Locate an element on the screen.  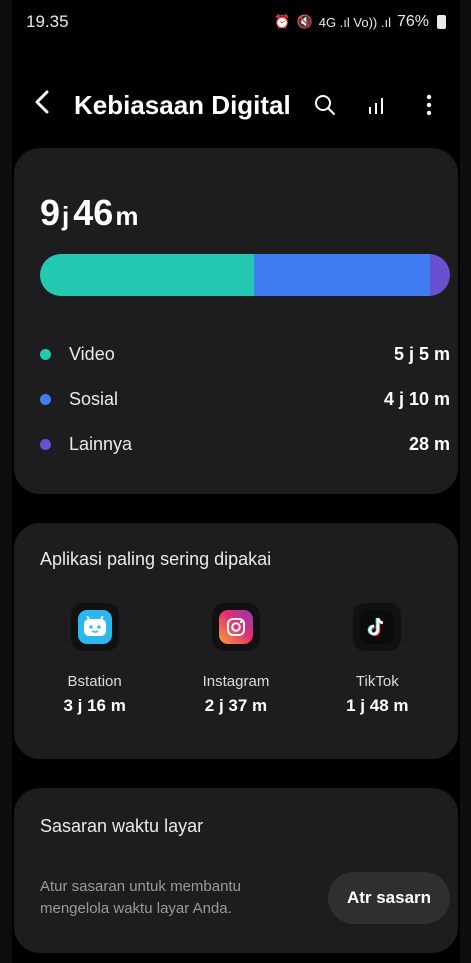
app-time: 2 j 37 m is located at coordinates (236, 705).